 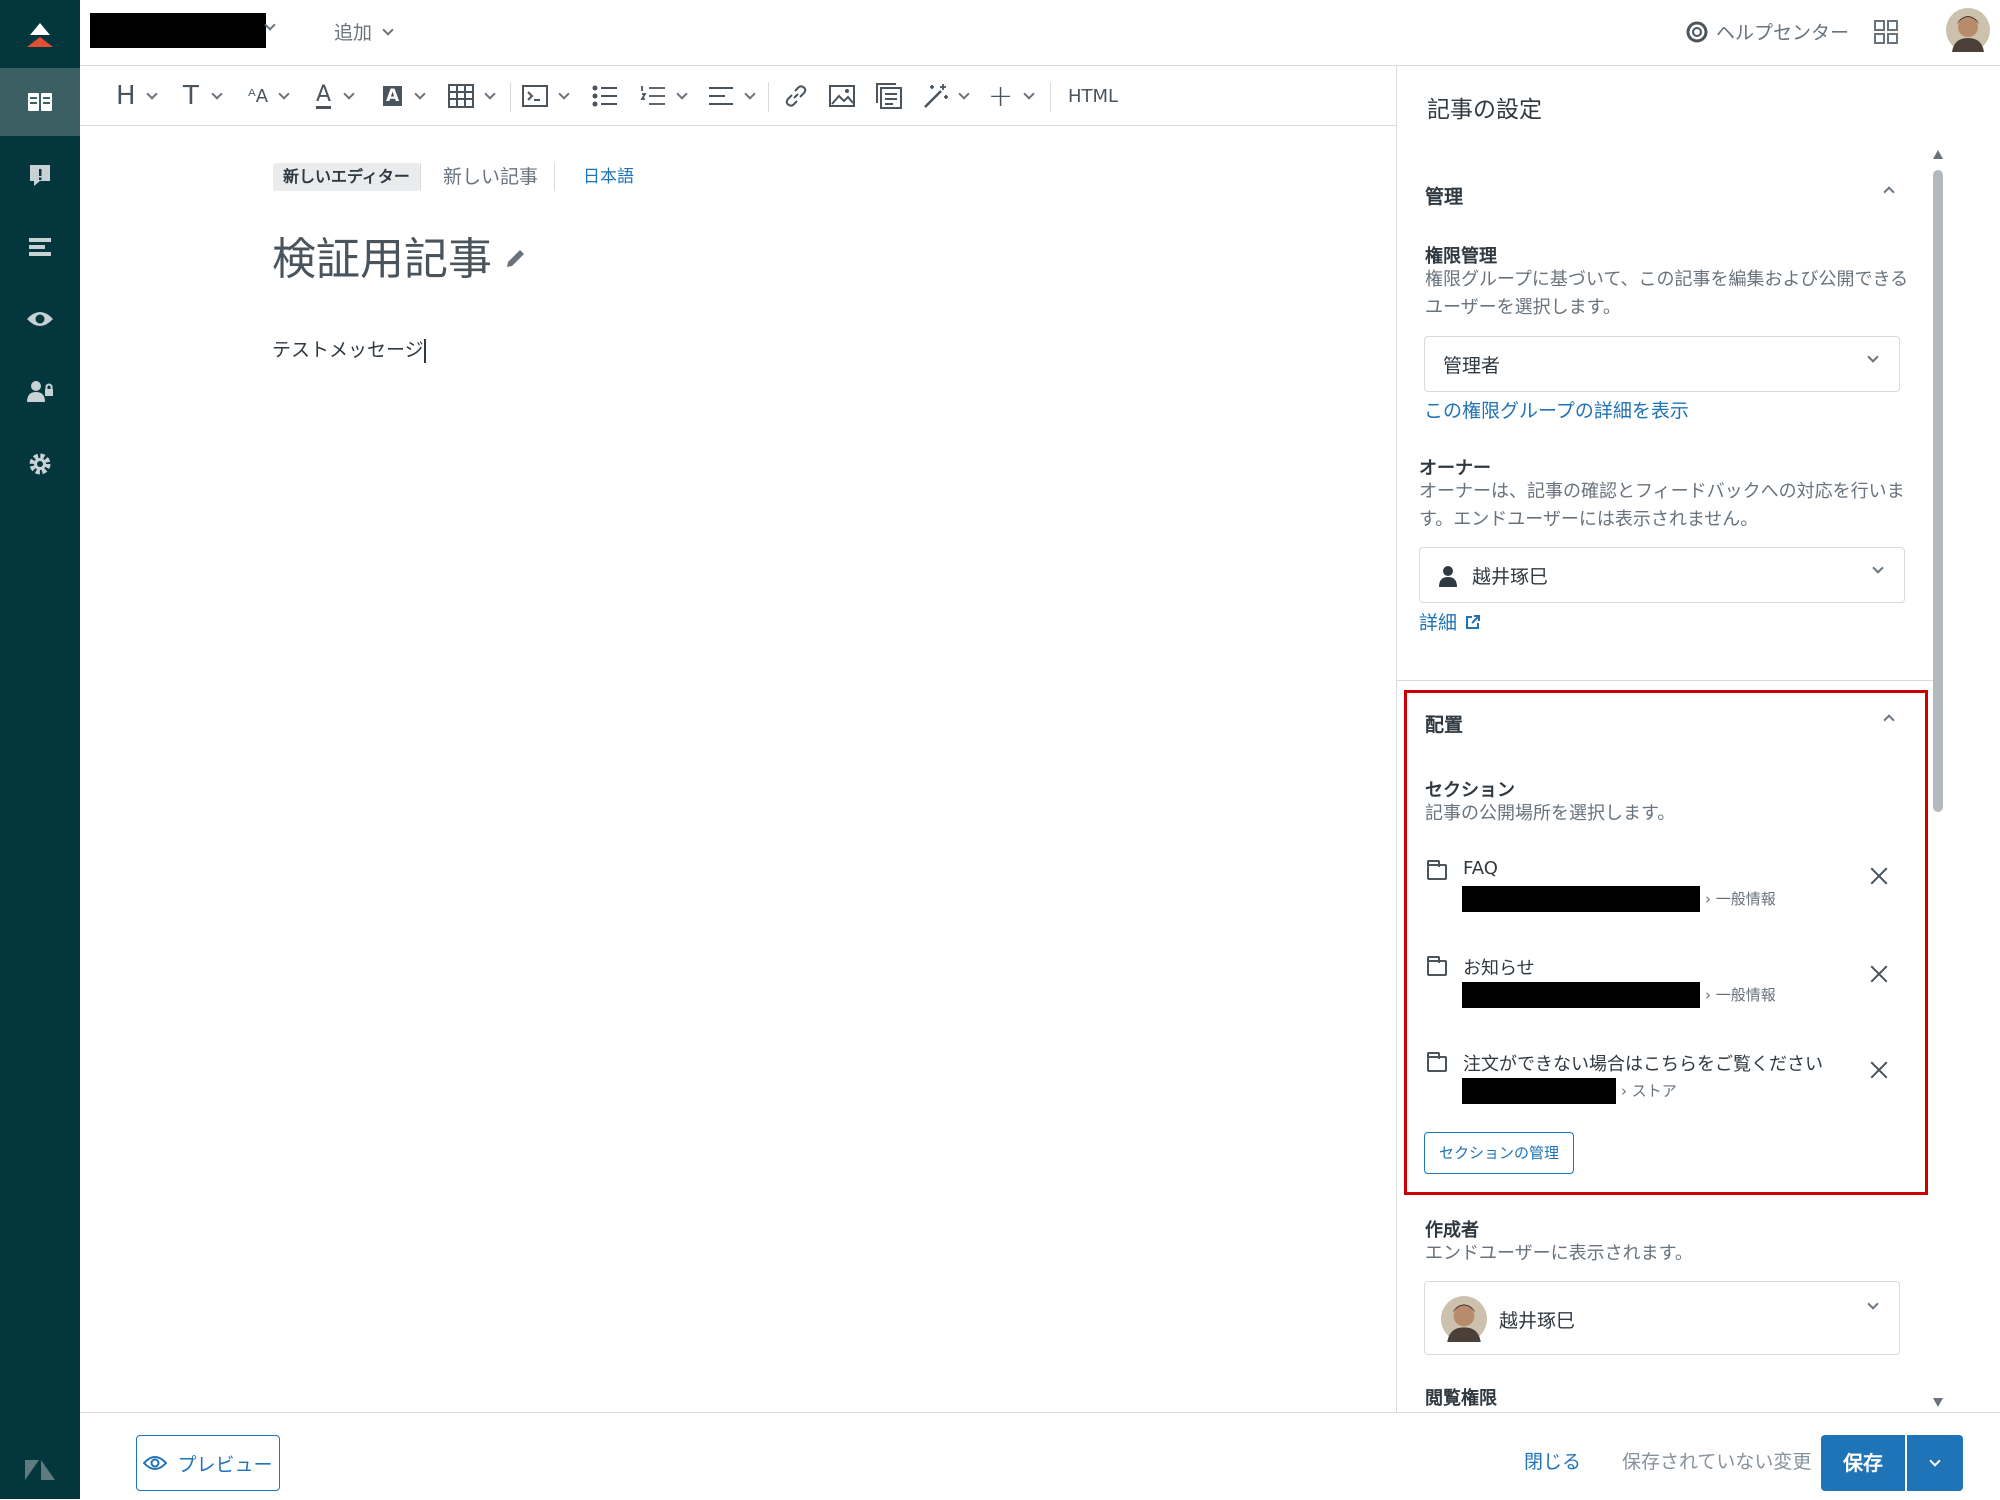 What do you see at coordinates (1552, 1460) in the screenshot?
I see `close-link: 閉じる` at bounding box center [1552, 1460].